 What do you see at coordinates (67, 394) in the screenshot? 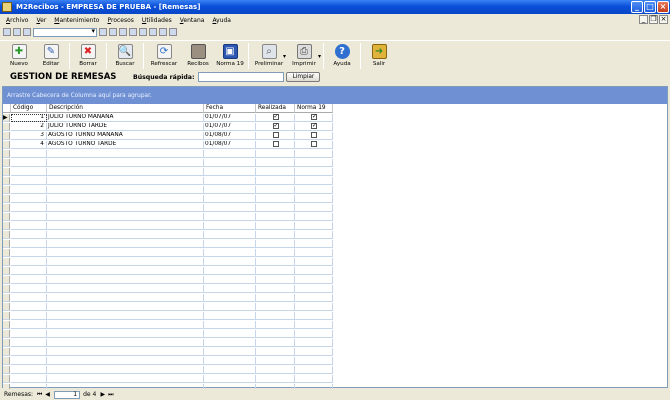
I see `page-number-input: 1` at bounding box center [67, 394].